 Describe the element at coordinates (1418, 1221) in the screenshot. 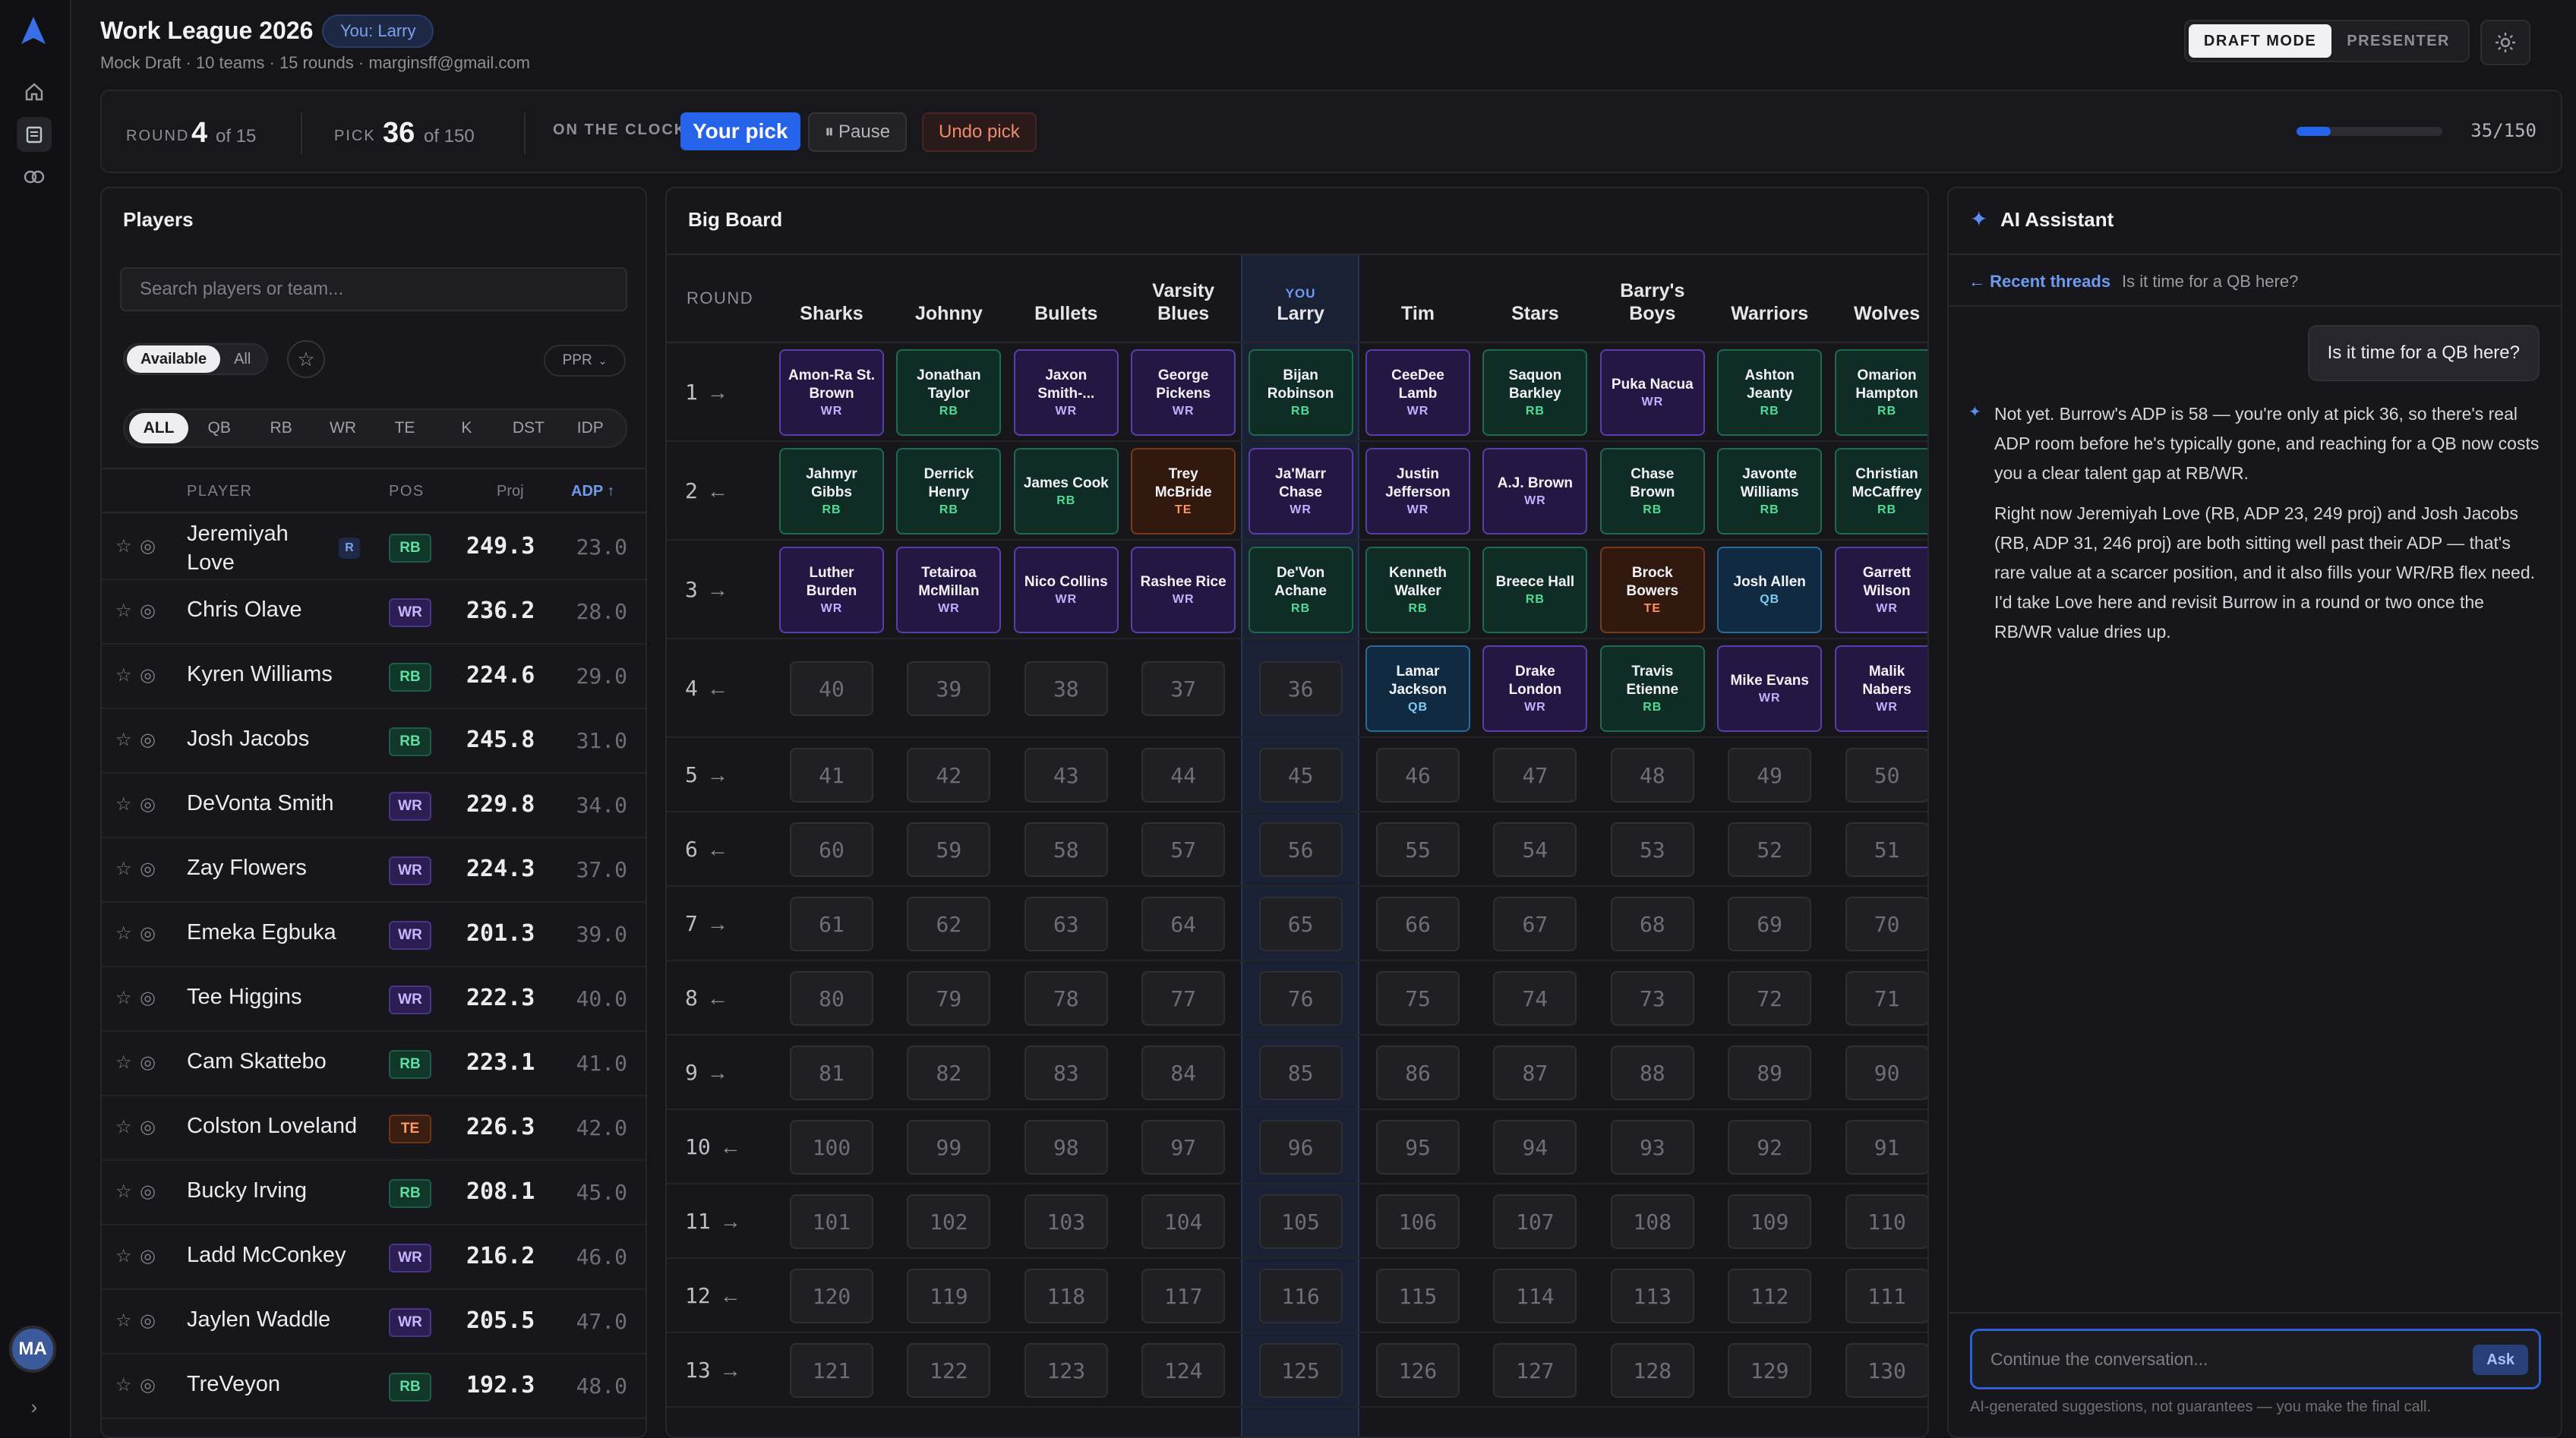

I see `empty-pick-slot: 106` at that location.